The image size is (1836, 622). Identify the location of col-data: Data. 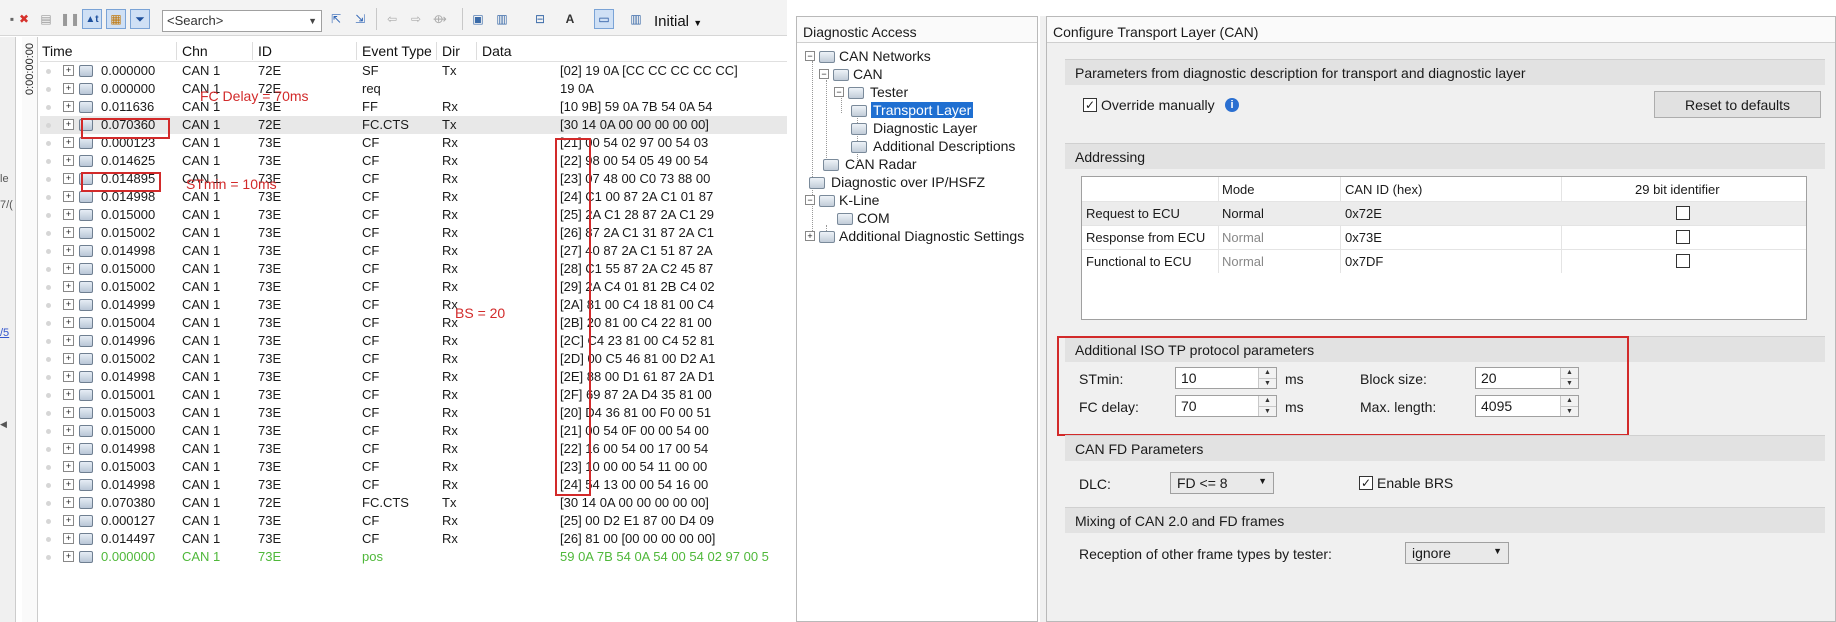
(497, 51).